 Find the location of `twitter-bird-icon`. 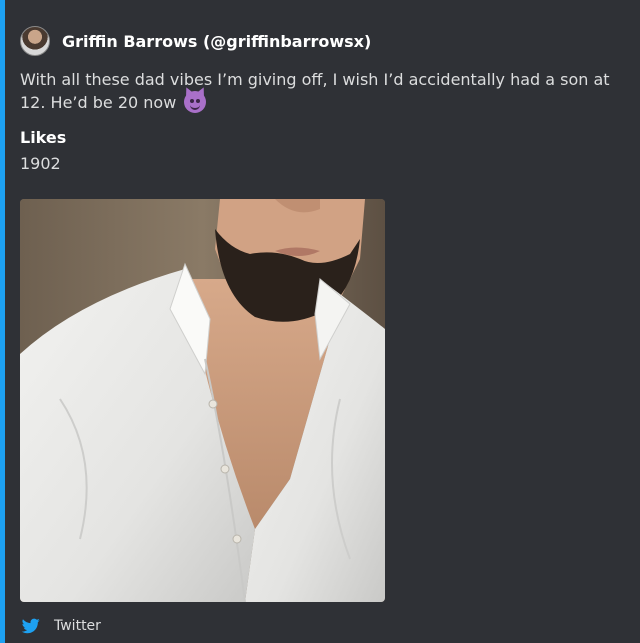

twitter-bird-icon is located at coordinates (31, 626).